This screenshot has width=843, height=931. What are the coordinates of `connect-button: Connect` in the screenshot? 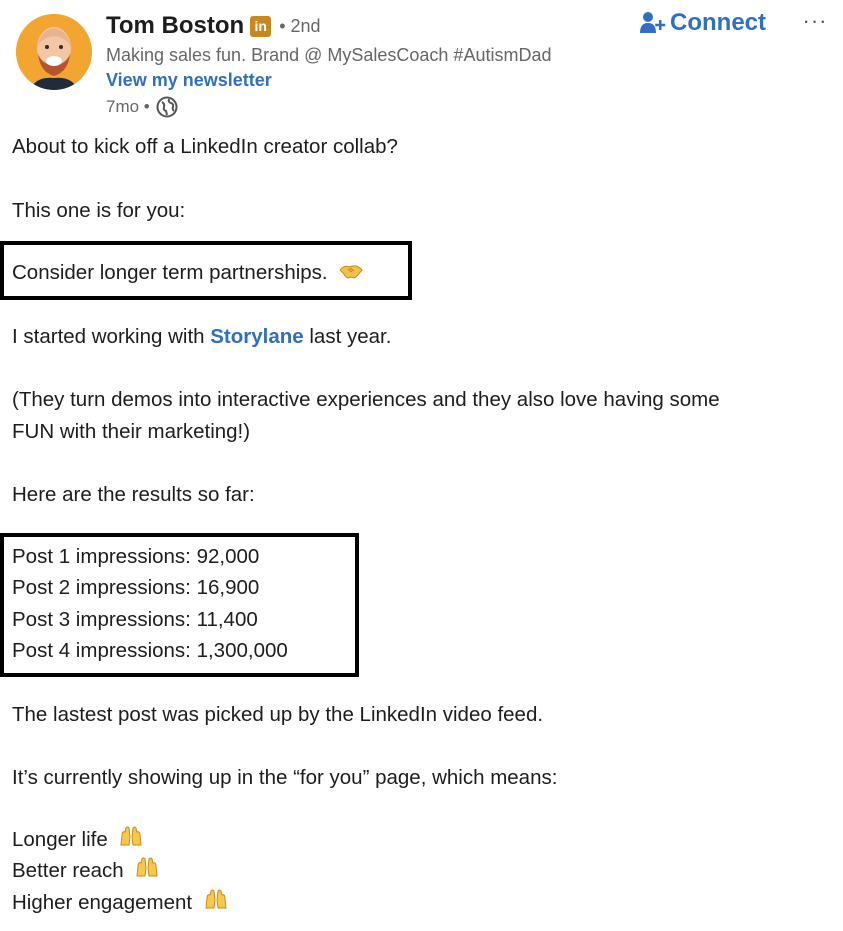 It's located at (703, 23).